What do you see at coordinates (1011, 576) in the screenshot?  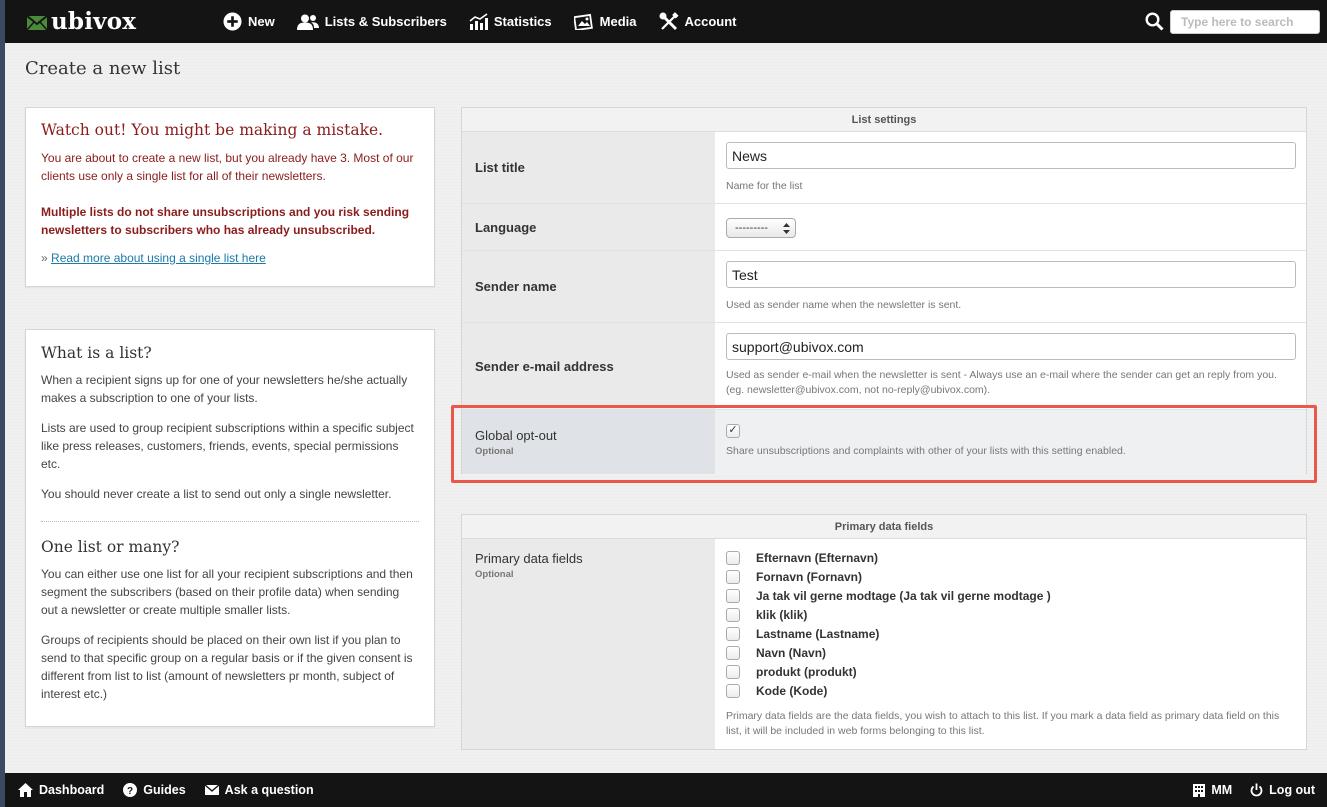 I see `list-item: Fornavn (Fornavn)` at bounding box center [1011, 576].